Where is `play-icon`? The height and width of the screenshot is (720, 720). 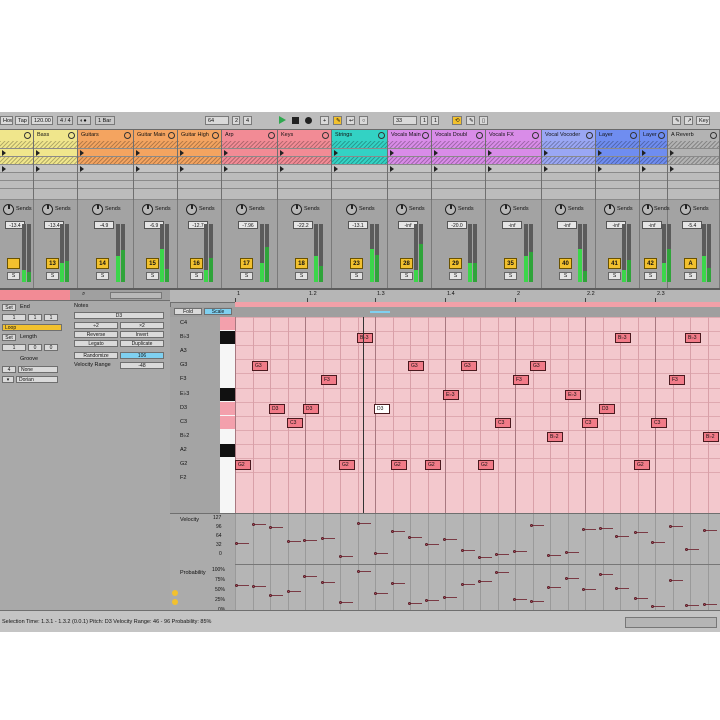 play-icon is located at coordinates (282, 120).